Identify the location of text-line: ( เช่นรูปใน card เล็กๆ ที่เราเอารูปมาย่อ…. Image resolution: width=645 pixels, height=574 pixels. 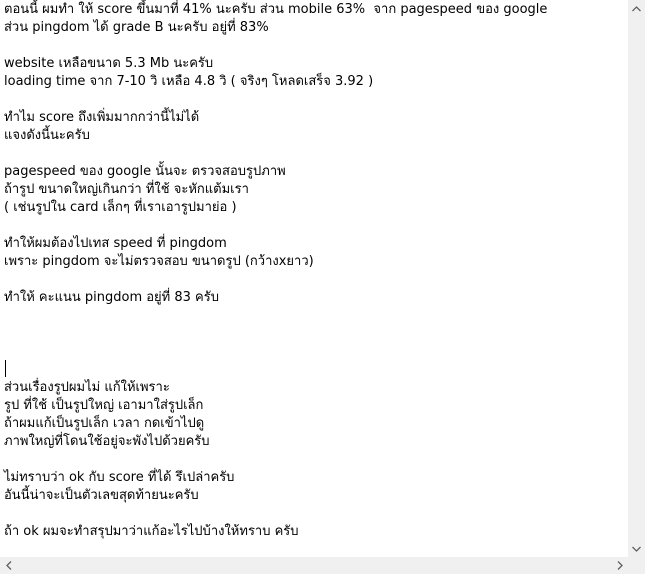
(120, 207).